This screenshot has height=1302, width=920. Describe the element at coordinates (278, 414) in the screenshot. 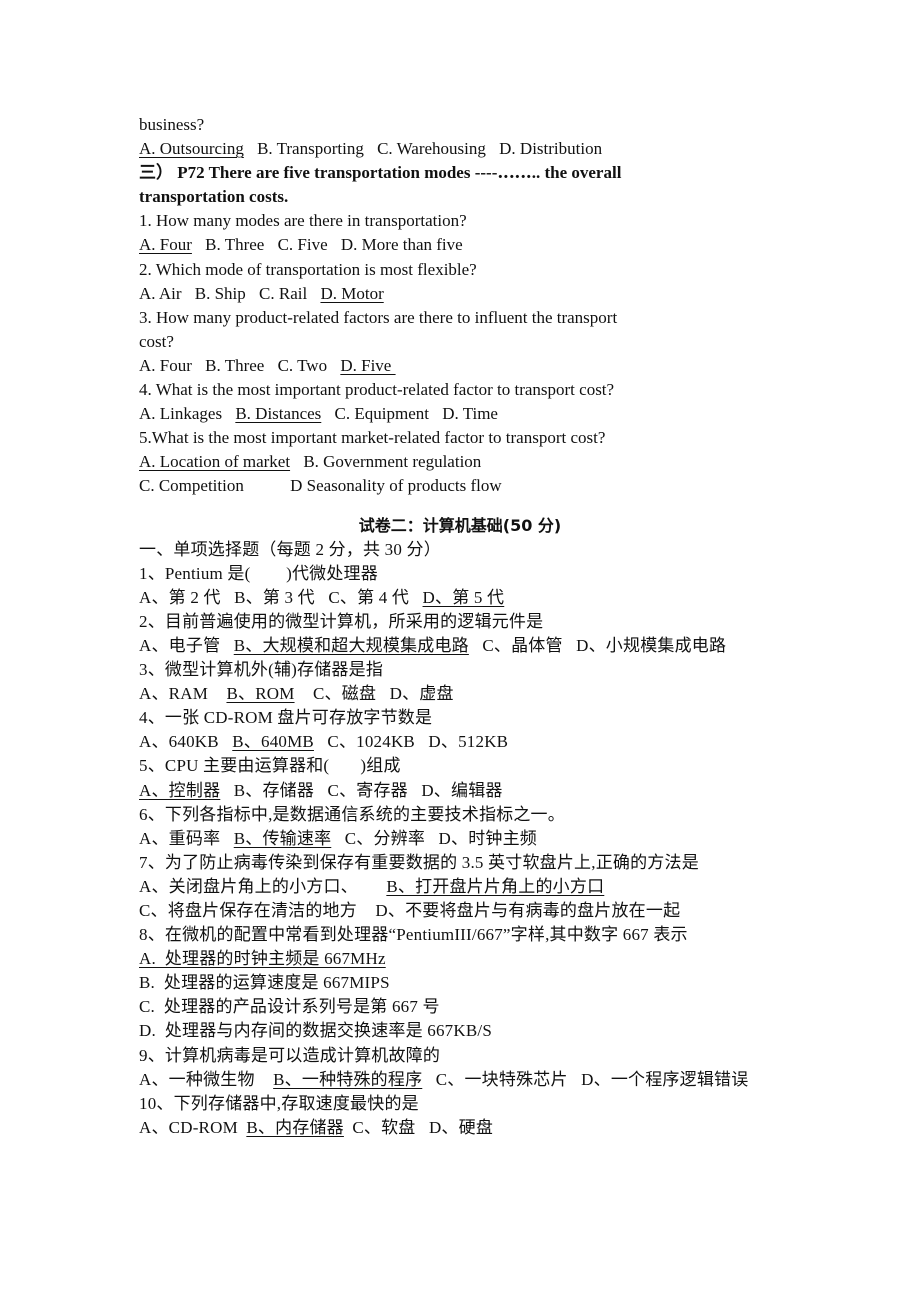

I see `option-correct: B. Distances` at that location.